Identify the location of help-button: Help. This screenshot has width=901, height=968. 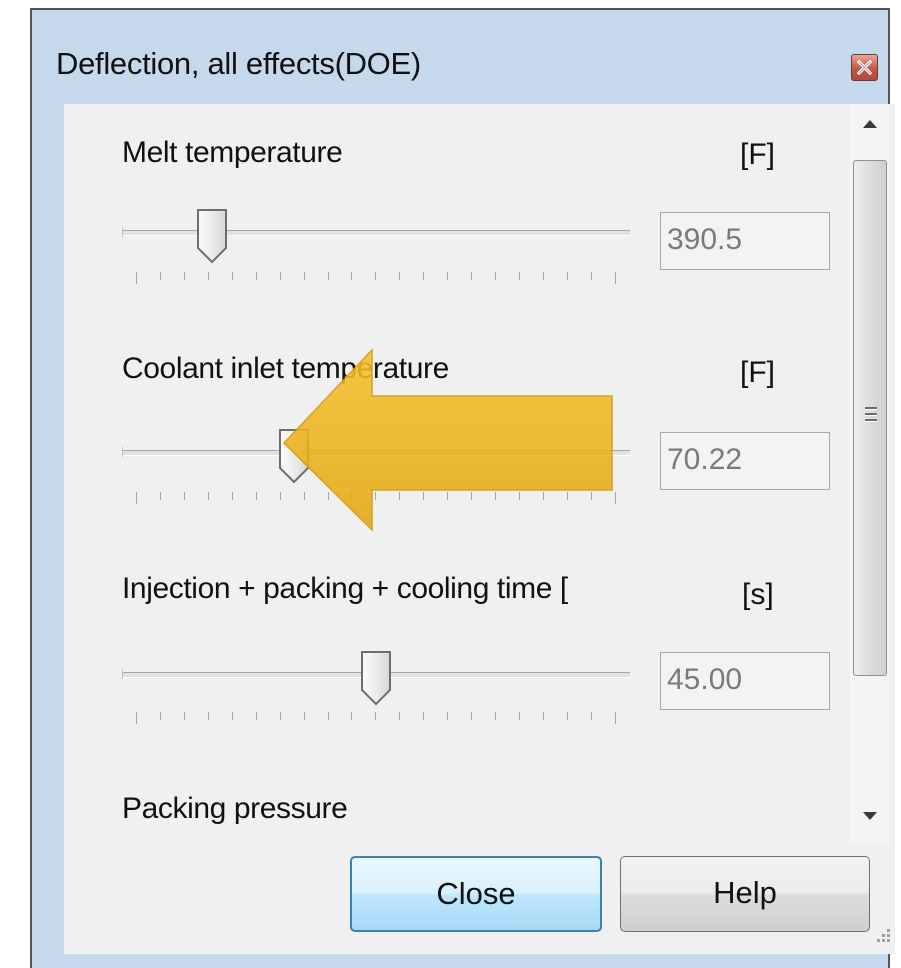
(745, 894).